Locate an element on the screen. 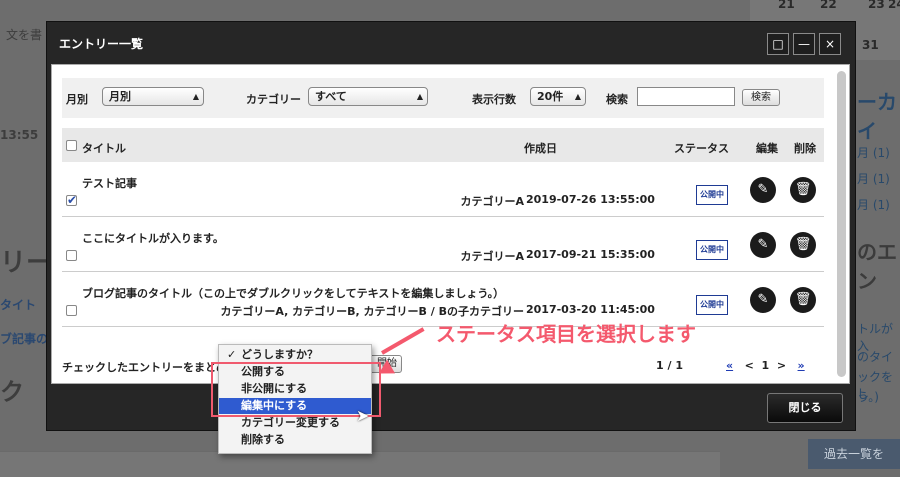 The image size is (900, 477). column-edit: 編集 is located at coordinates (767, 148).